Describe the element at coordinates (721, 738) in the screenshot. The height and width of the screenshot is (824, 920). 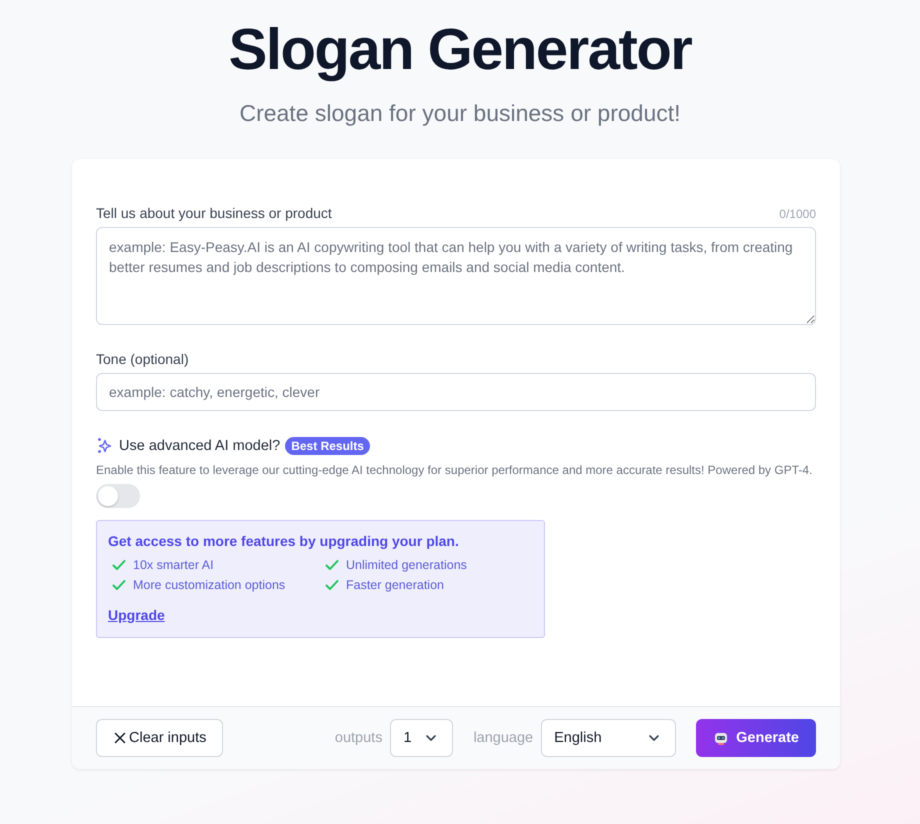
I see `robot-icon` at that location.